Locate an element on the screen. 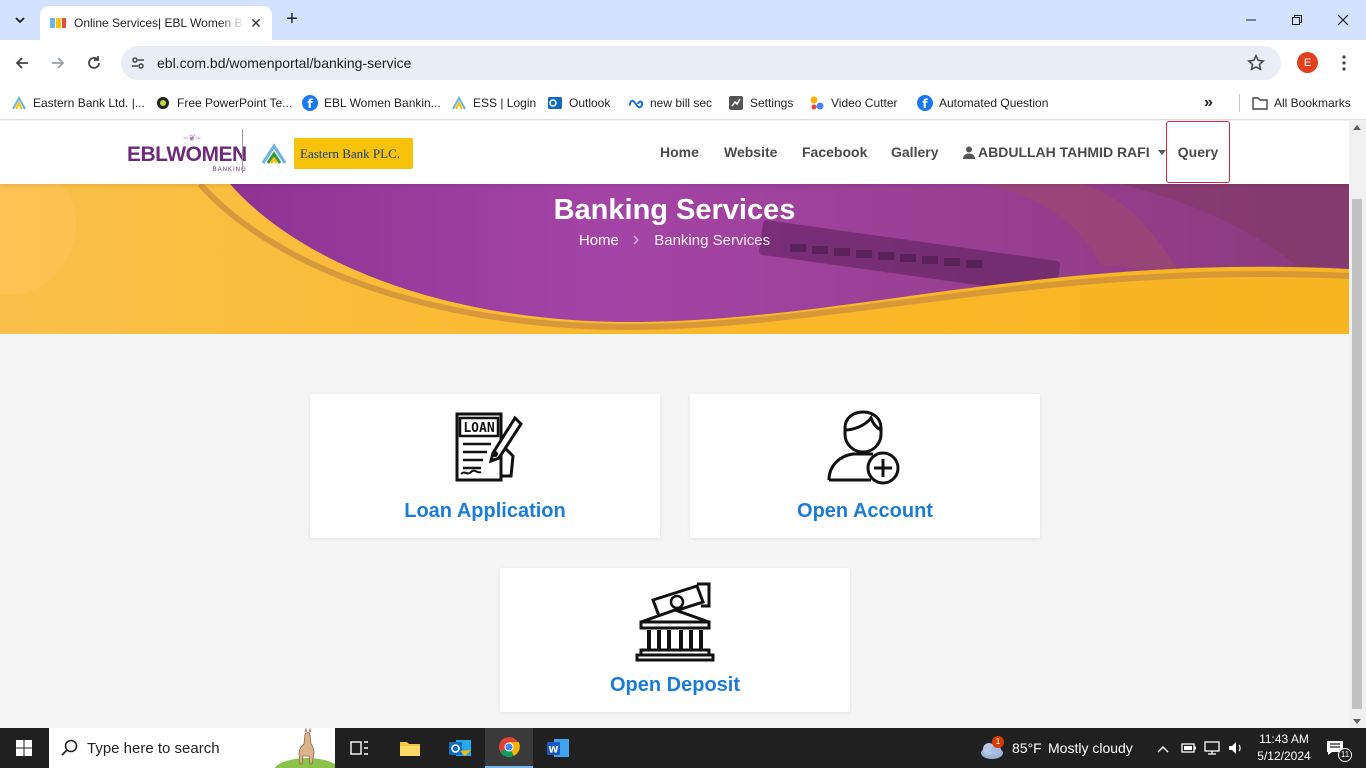 This screenshot has height=768, width=1366. open-account-card: Open Account is located at coordinates (865, 466).